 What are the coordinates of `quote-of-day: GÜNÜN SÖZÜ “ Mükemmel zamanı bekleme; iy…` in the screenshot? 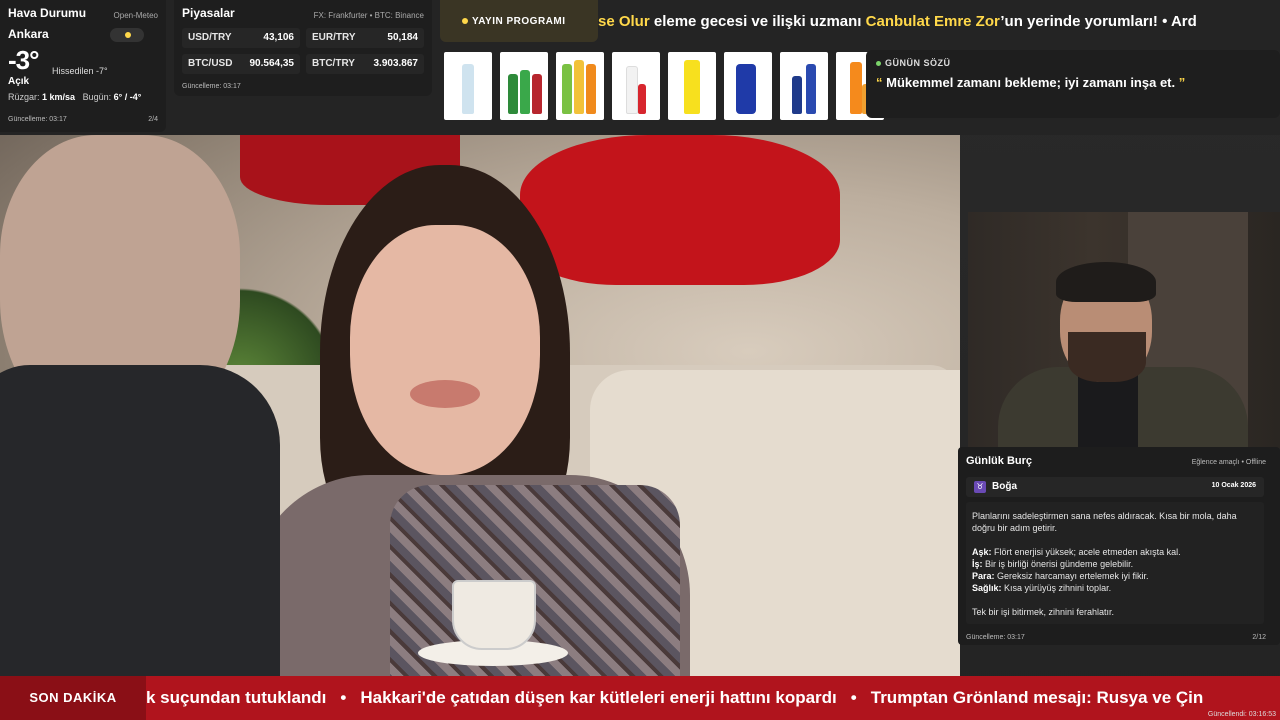 It's located at (1073, 84).